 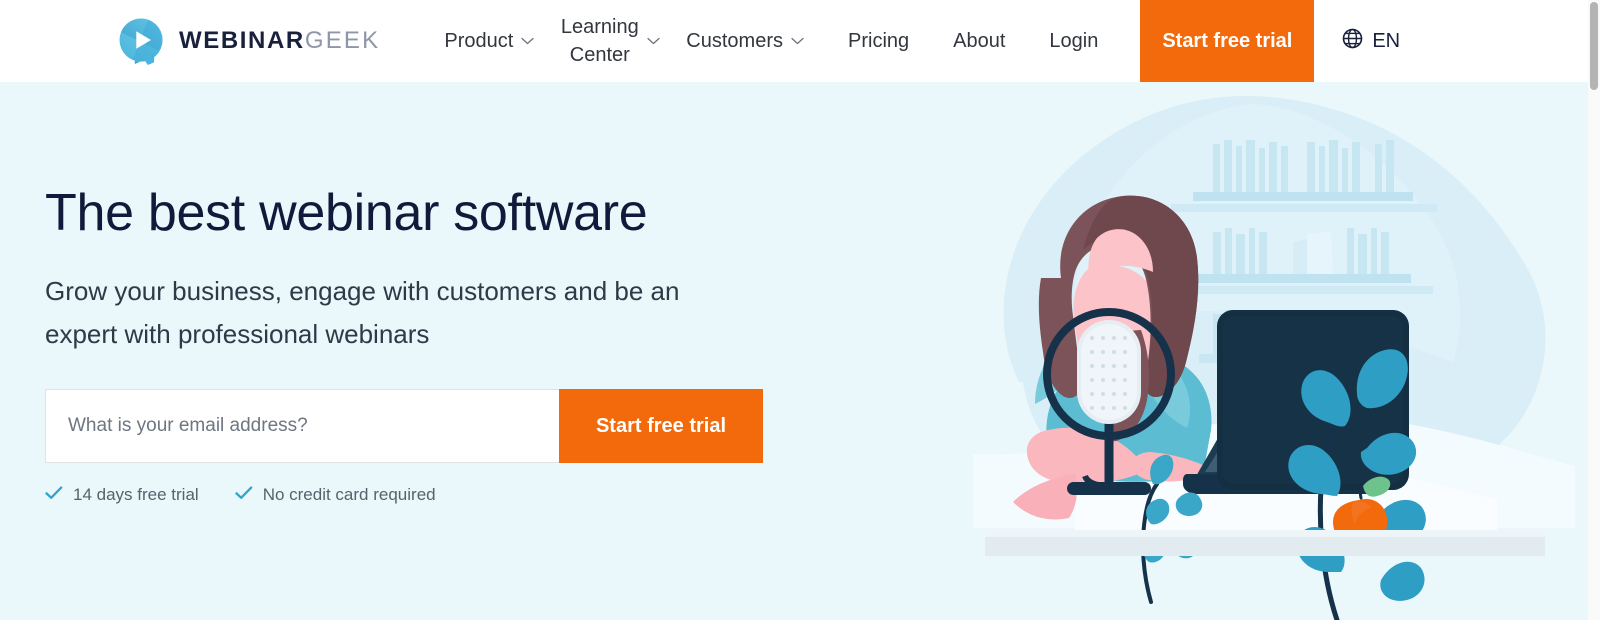 What do you see at coordinates (342, 40) in the screenshot?
I see `logo-word-light: GEEK` at bounding box center [342, 40].